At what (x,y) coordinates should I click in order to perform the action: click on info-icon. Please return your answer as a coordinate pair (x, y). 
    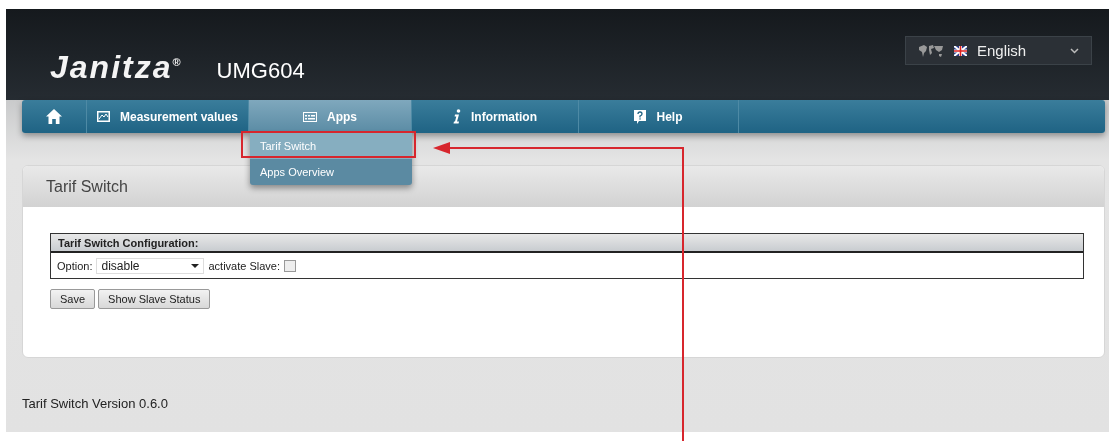
    Looking at the image, I should click on (457, 116).